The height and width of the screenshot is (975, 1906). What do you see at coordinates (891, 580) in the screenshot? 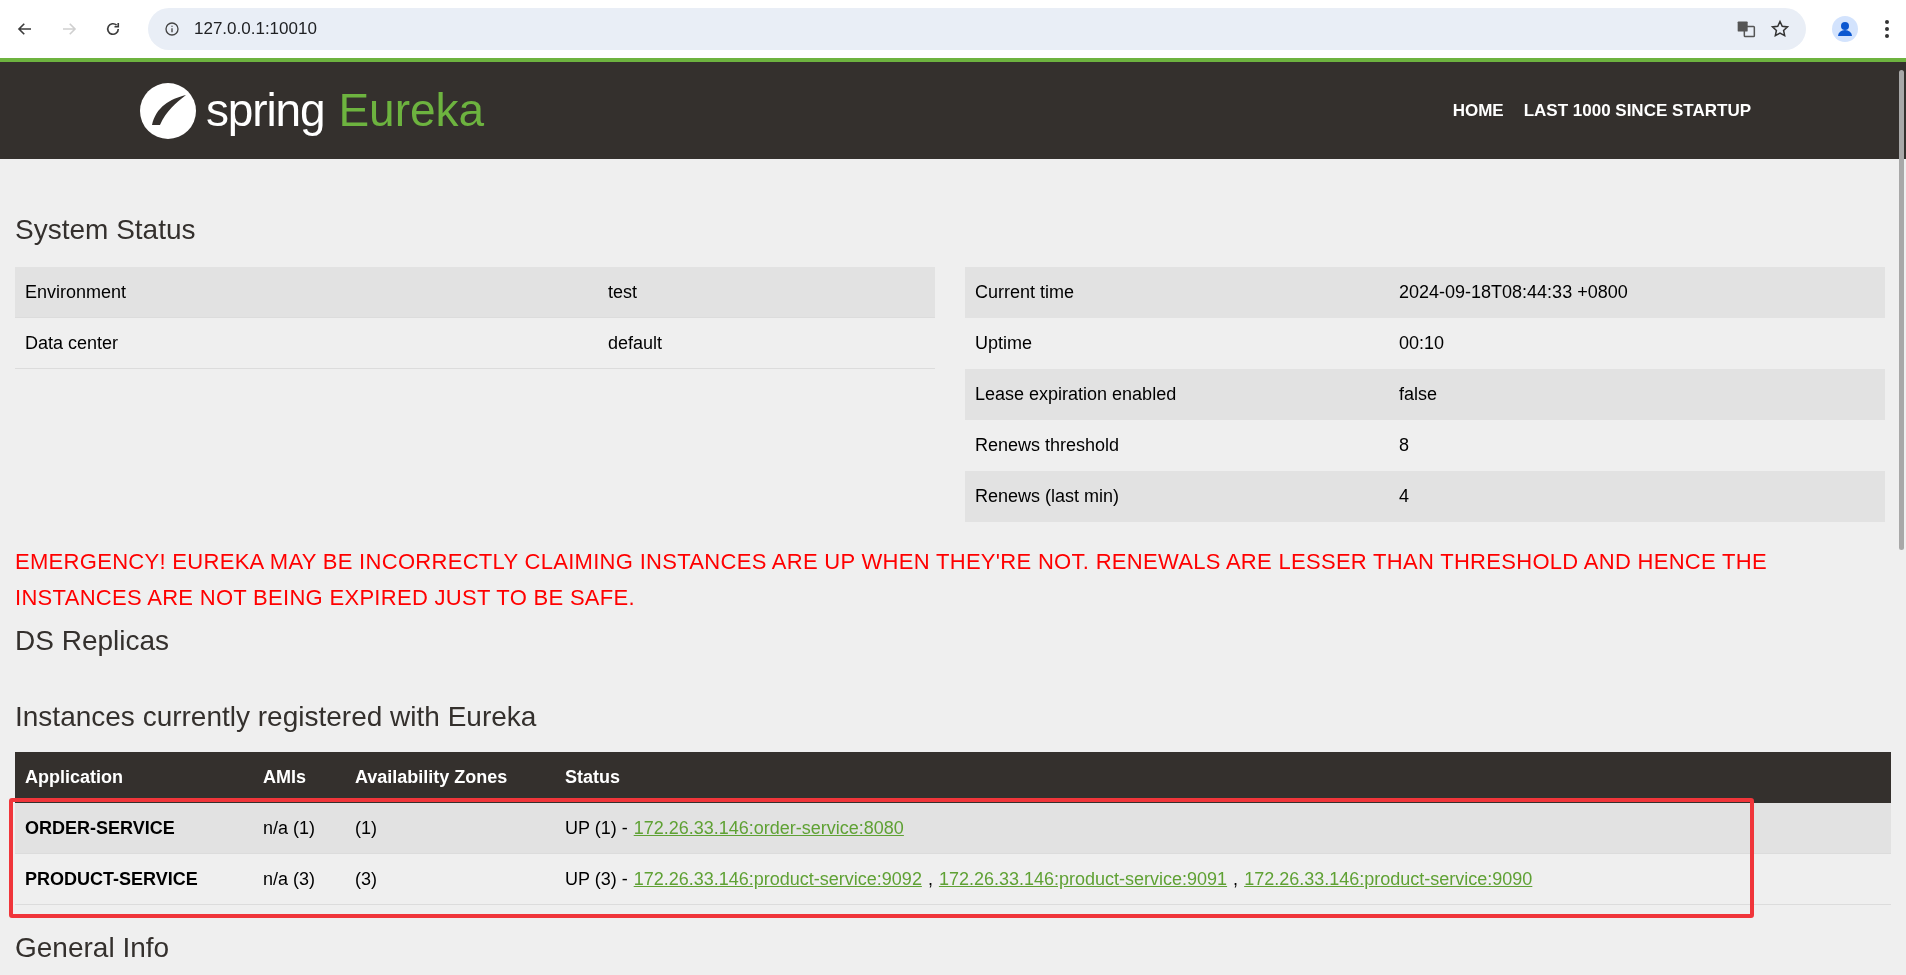
I see `emergency-warning: EMERGENCY! EUREKA MAY BE INCORRECTLY CLAIMING INSTANCES ARE UP WHEN THEY'RE NOT. RENEWALS ARE LESSER THAN THRESHOLD AND HENCE THE INSTANCES ARE NOT BEING EXPIRED JUST TO BE SAFE.` at bounding box center [891, 580].